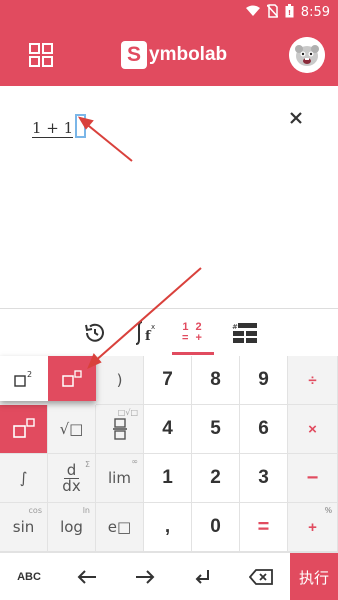 This screenshot has height=600, width=338. What do you see at coordinates (193, 353) in the screenshot?
I see `active-tab-indicator` at bounding box center [193, 353].